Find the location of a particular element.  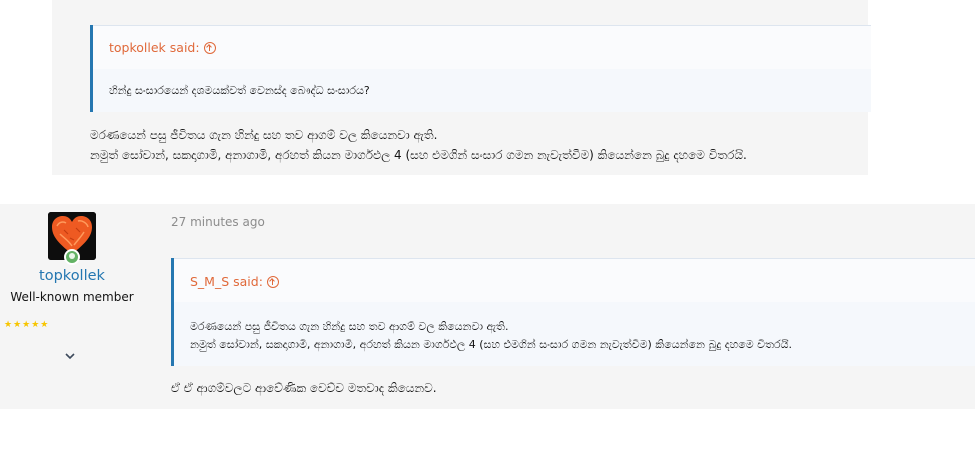

quote-header: topkollek said: is located at coordinates (482, 47).